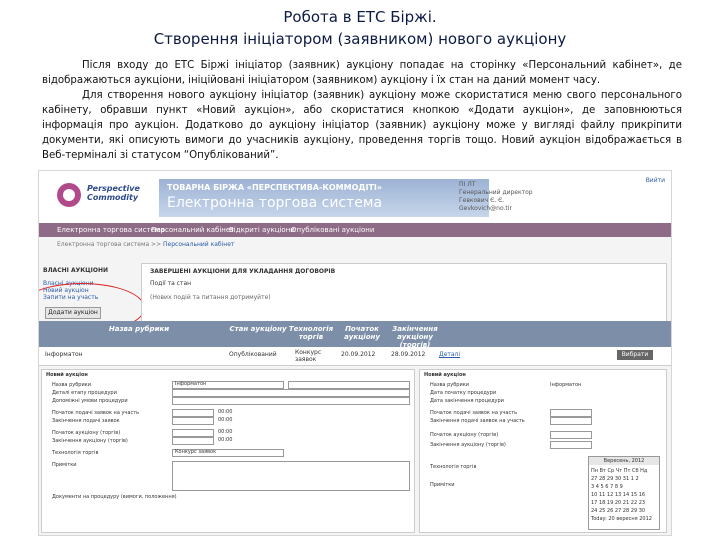 Image resolution: width=720 pixels, height=540 pixels. I want to click on user-line1: ПІ ЛТ, so click(467, 184).